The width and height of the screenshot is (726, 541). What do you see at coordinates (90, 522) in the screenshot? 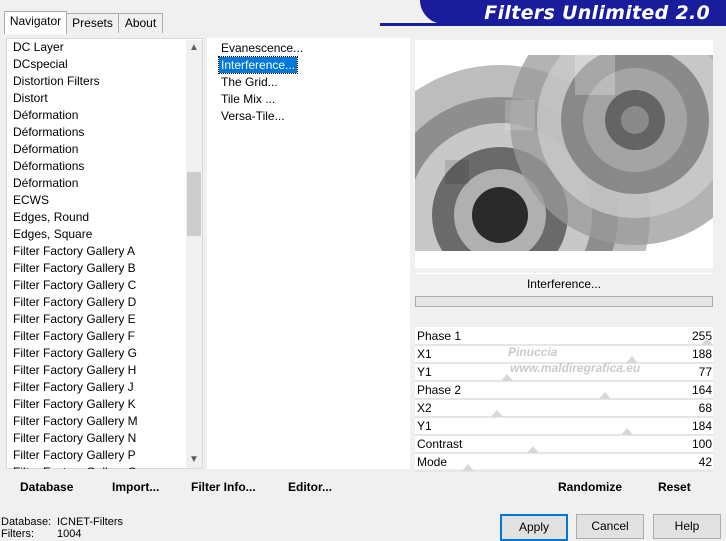
I see `status-database-value: ICNET-Filters` at bounding box center [90, 522].